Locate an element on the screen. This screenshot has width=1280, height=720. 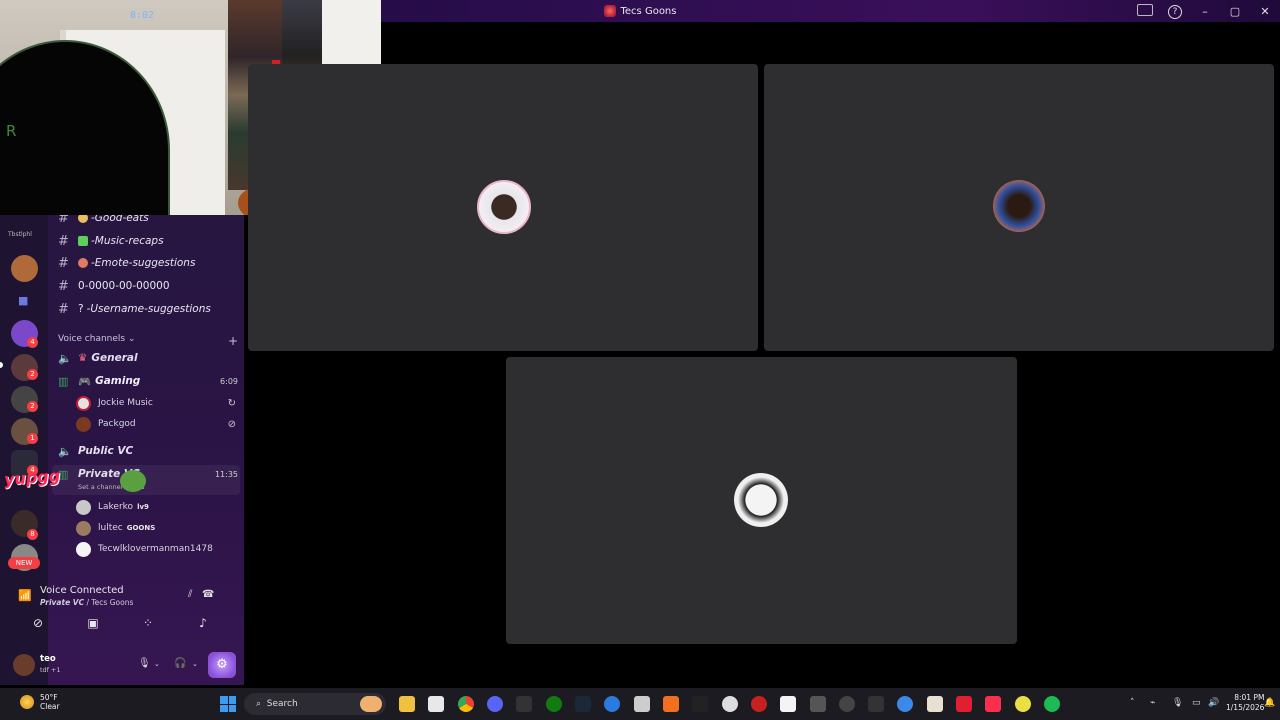
activity-icon: ▥ is located at coordinates (63, 474).